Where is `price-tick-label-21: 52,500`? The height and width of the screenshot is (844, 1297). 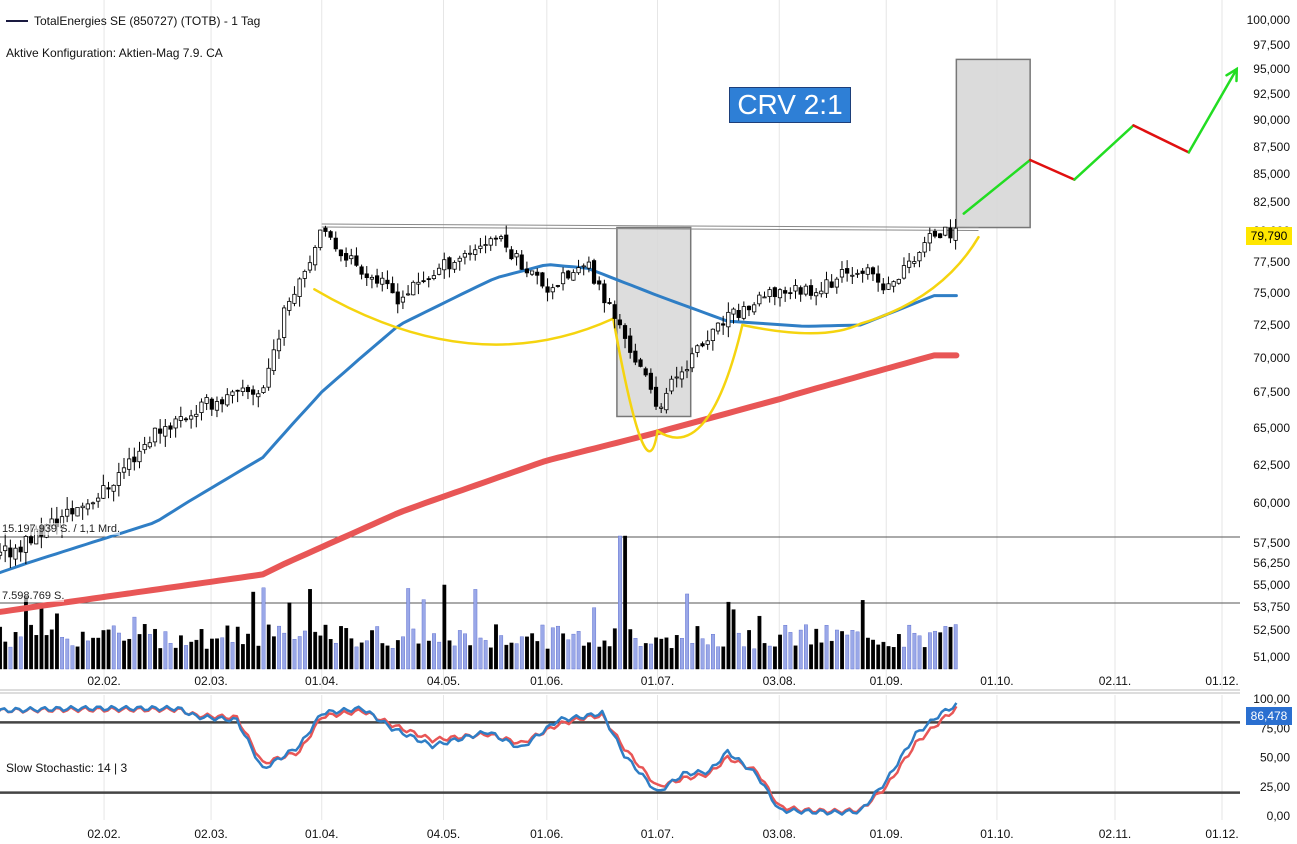 price-tick-label-21: 52,500 is located at coordinates (1271, 630).